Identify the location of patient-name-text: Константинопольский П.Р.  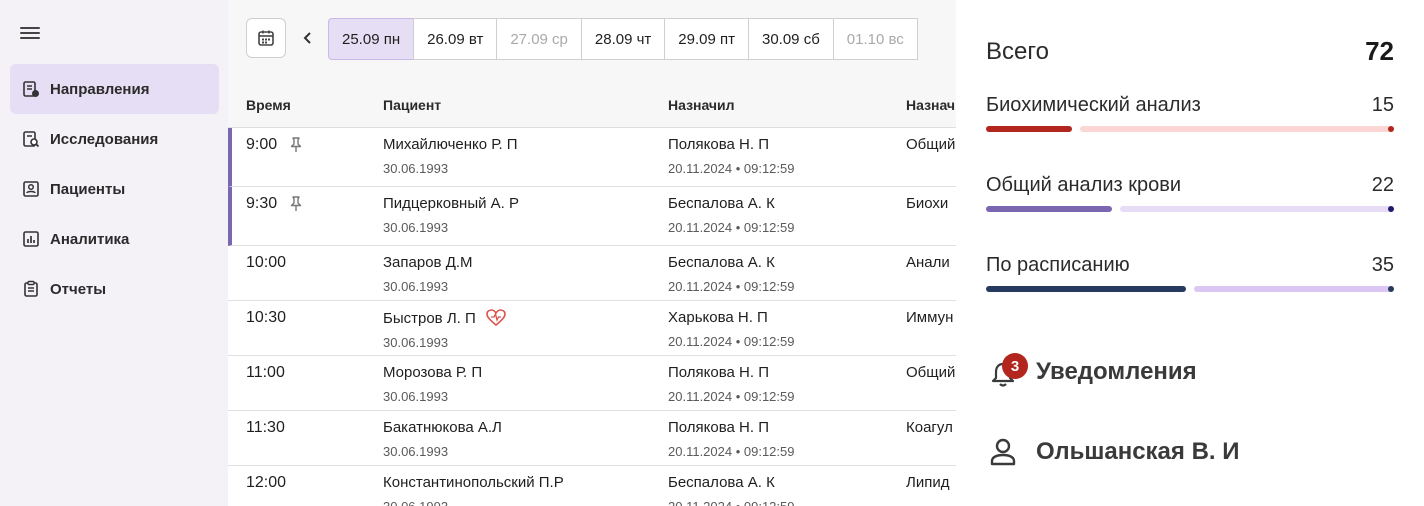
(473, 482).